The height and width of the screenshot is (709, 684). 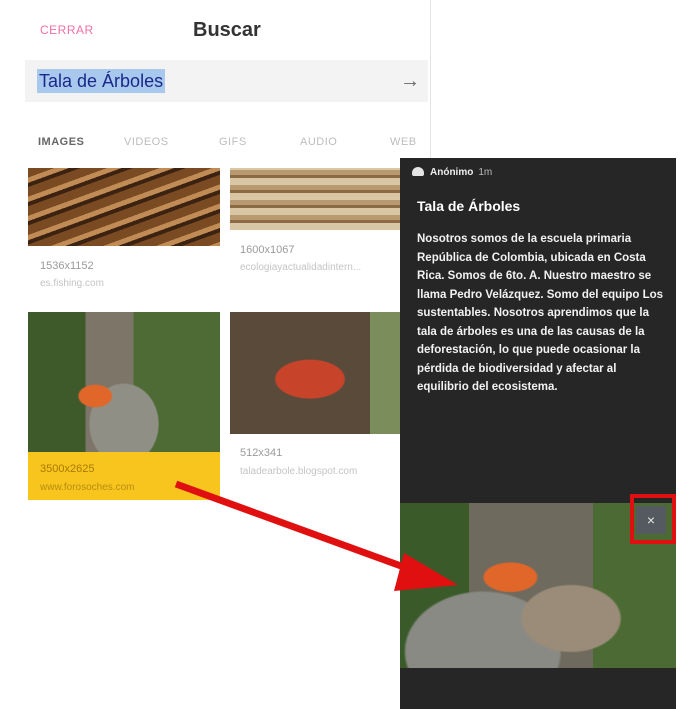 I want to click on annotation-arrow, so click(x=316, y=535).